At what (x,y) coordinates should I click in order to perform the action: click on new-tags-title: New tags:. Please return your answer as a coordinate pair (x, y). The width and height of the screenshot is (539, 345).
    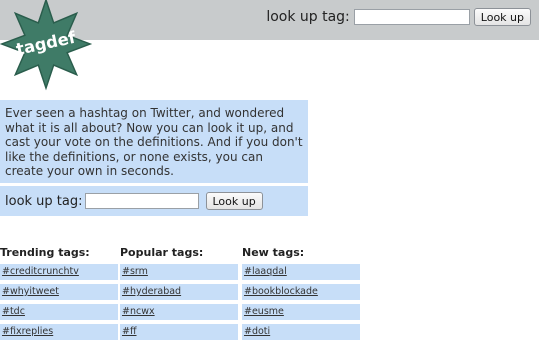
    Looking at the image, I should click on (273, 252).